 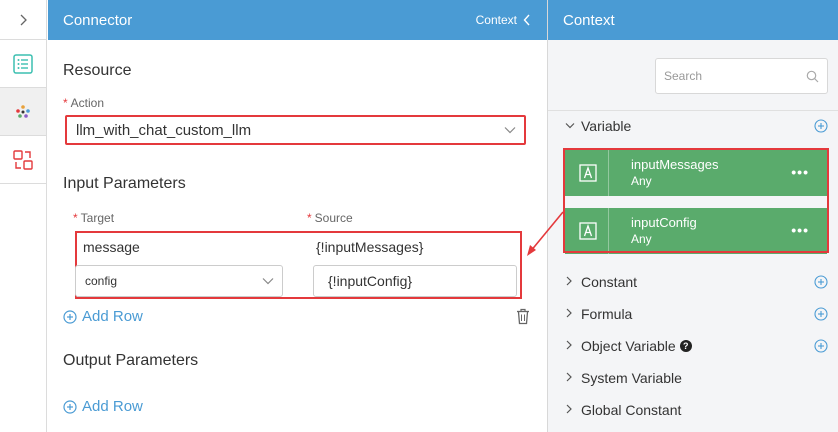 I want to click on section-label: Formula, so click(x=607, y=314).